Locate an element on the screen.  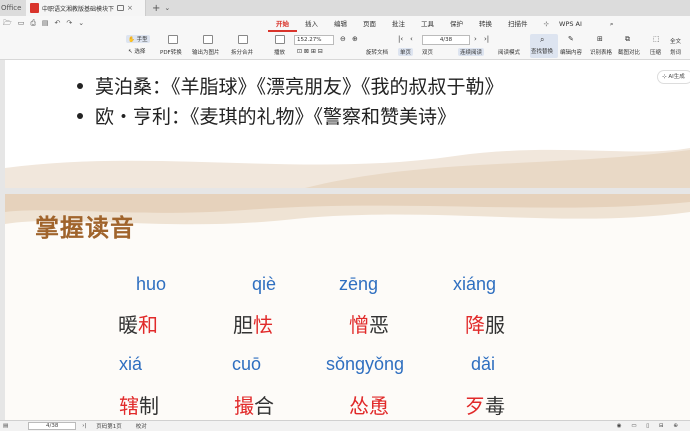
pinyin-label: zēng is located at coordinates (359, 284).